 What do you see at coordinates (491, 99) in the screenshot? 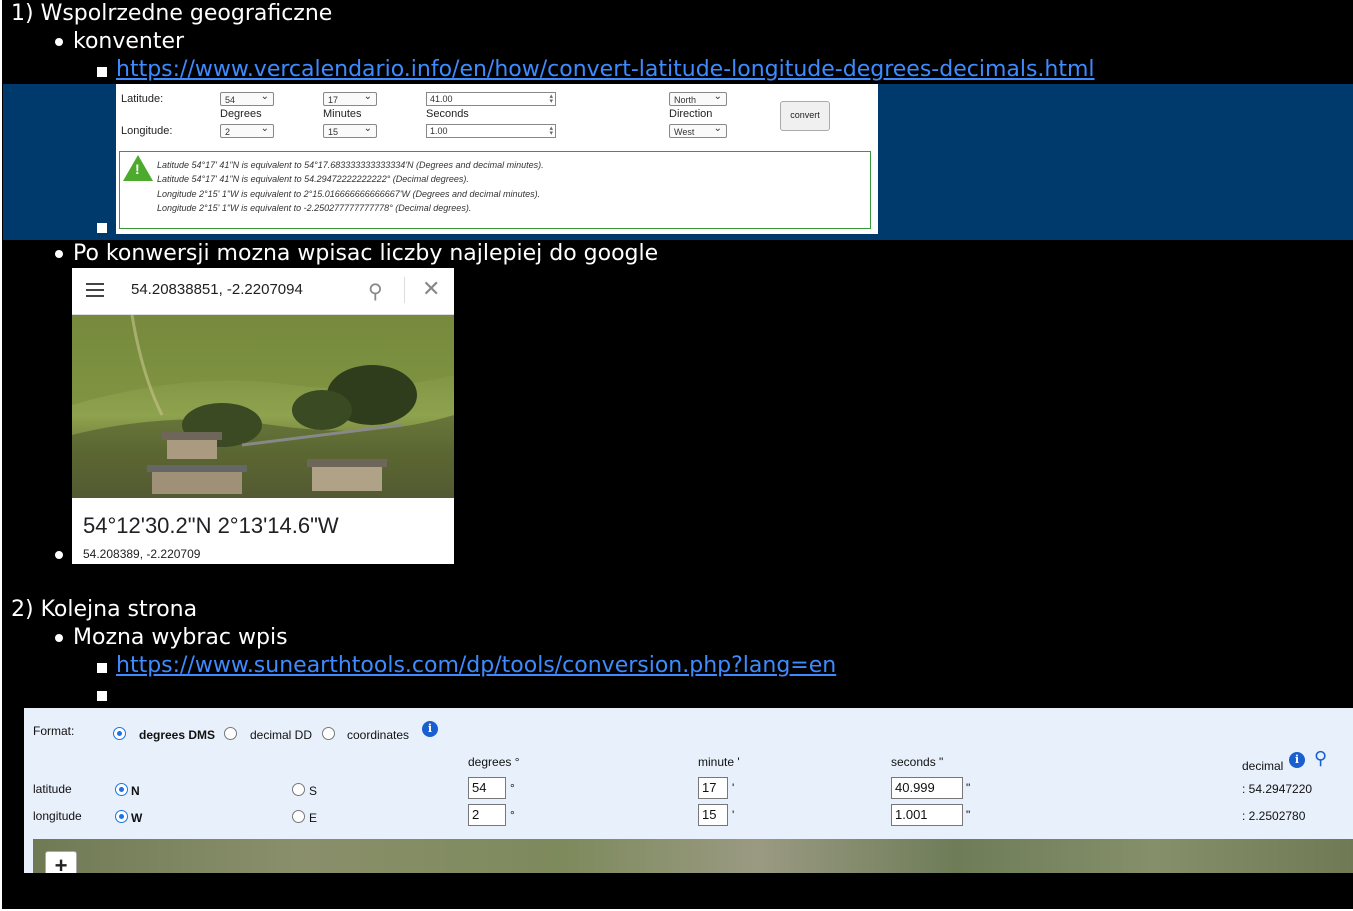
I see `lat-seconds-input: 41.00 ▴ ▾` at bounding box center [491, 99].